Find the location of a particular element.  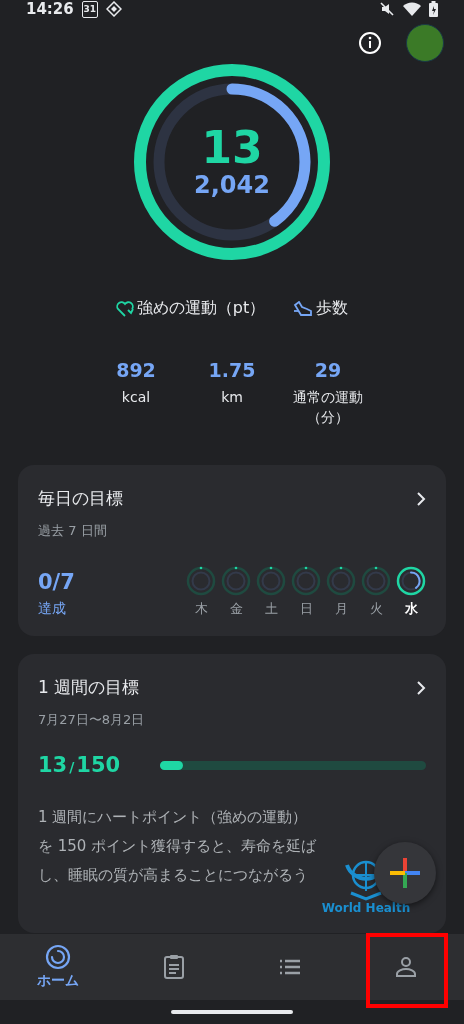

day-label: 火 is located at coordinates (376, 609).